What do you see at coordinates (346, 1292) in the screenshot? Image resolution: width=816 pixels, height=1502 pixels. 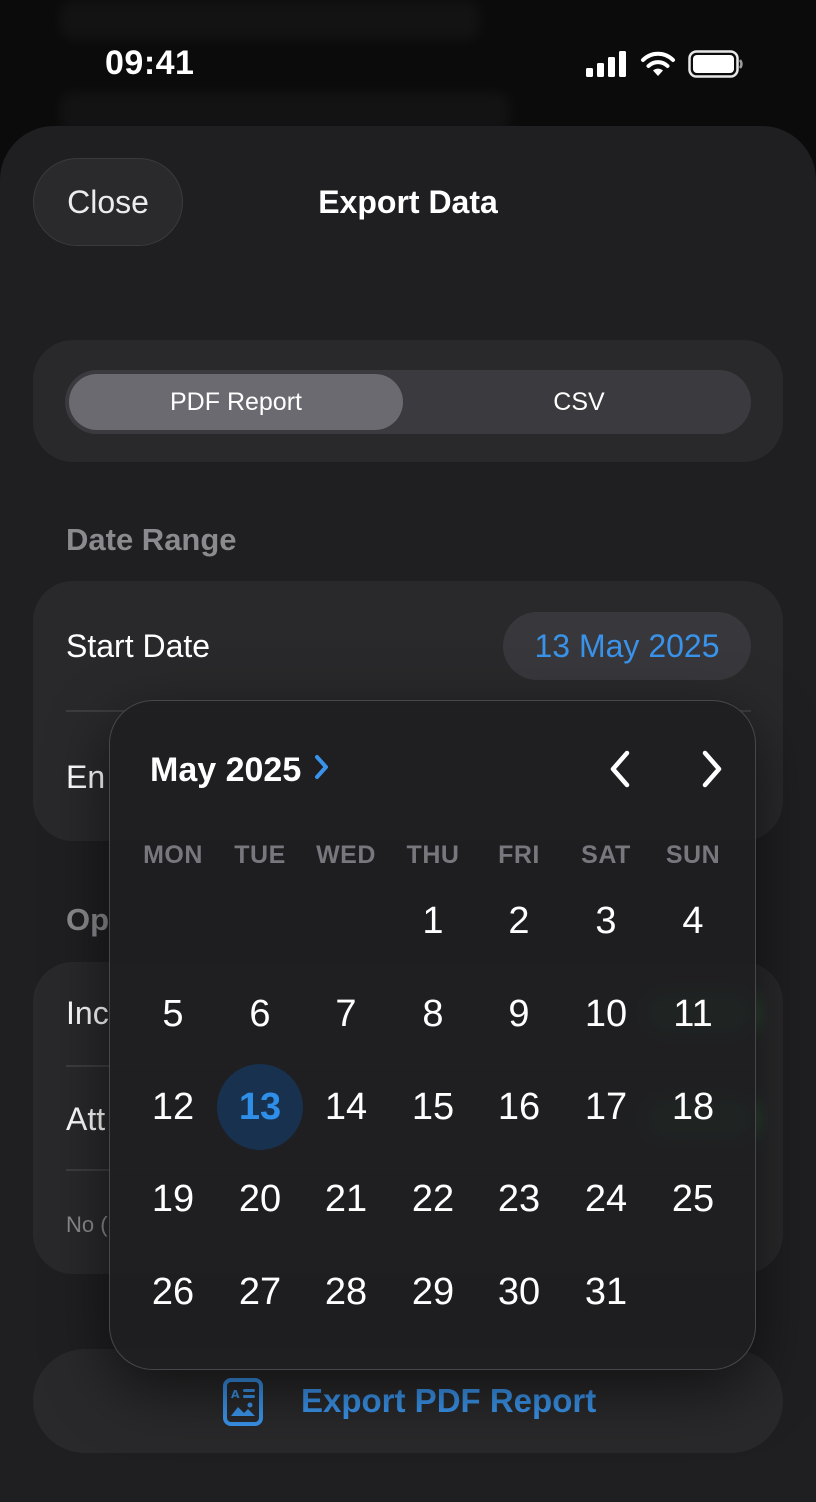 I see `calendar-day: 28` at bounding box center [346, 1292].